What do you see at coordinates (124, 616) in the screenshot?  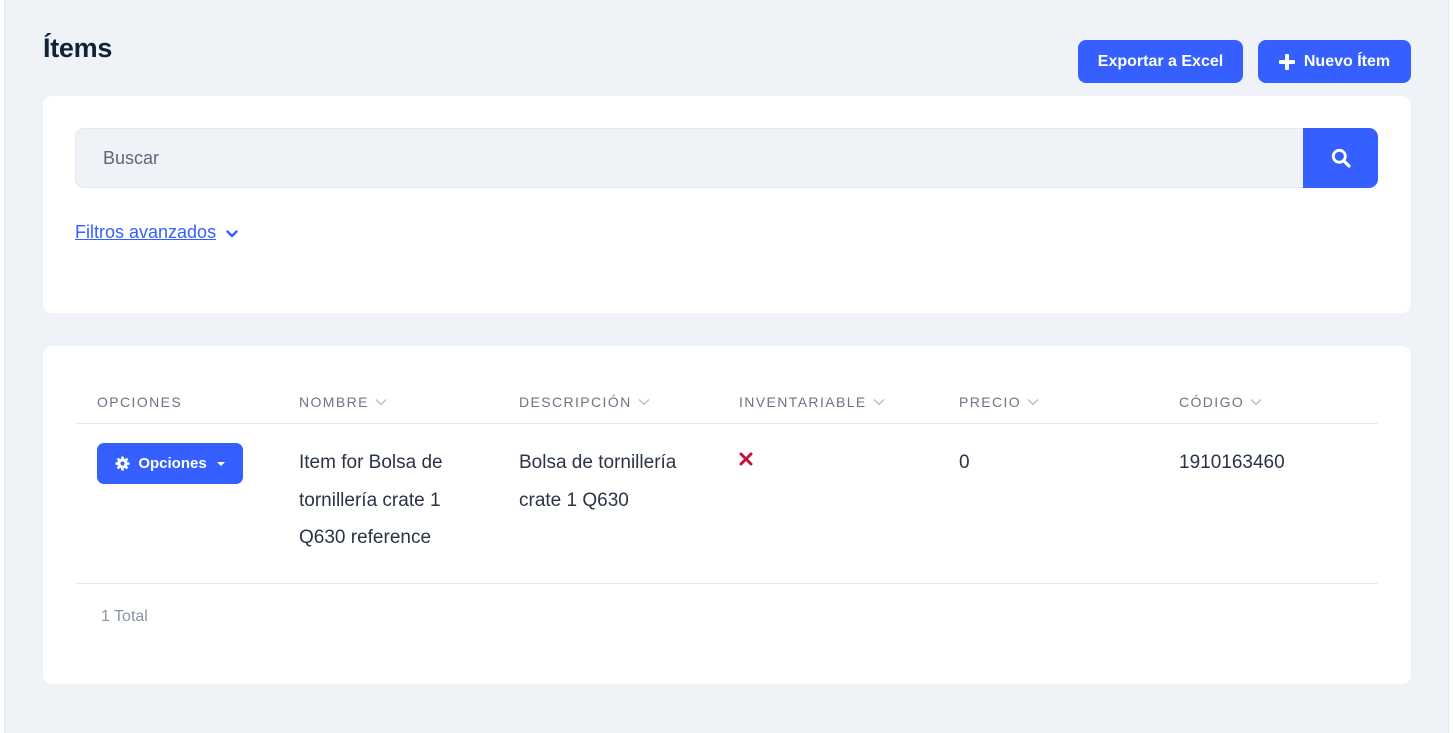 I see `table-total: 1 Total` at bounding box center [124, 616].